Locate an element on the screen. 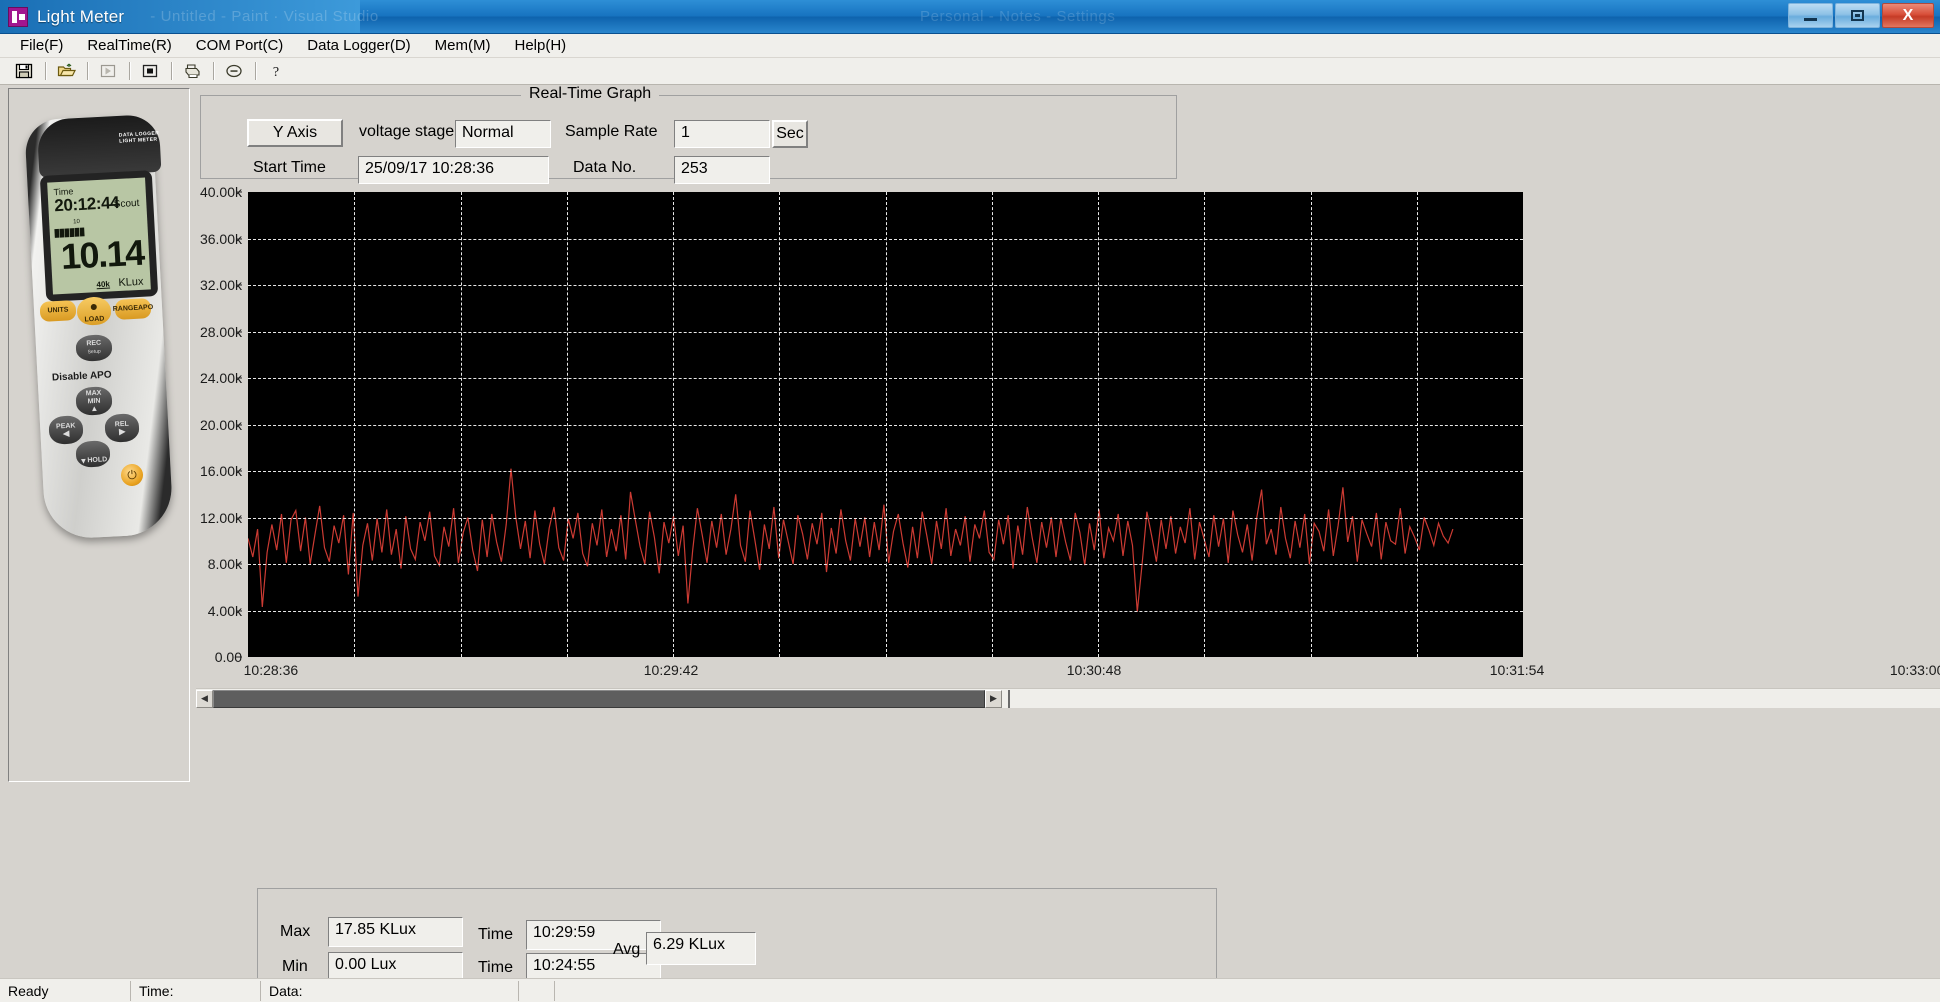 This screenshot has height=1002, width=1940. zoom-out-icon is located at coordinates (234, 71).